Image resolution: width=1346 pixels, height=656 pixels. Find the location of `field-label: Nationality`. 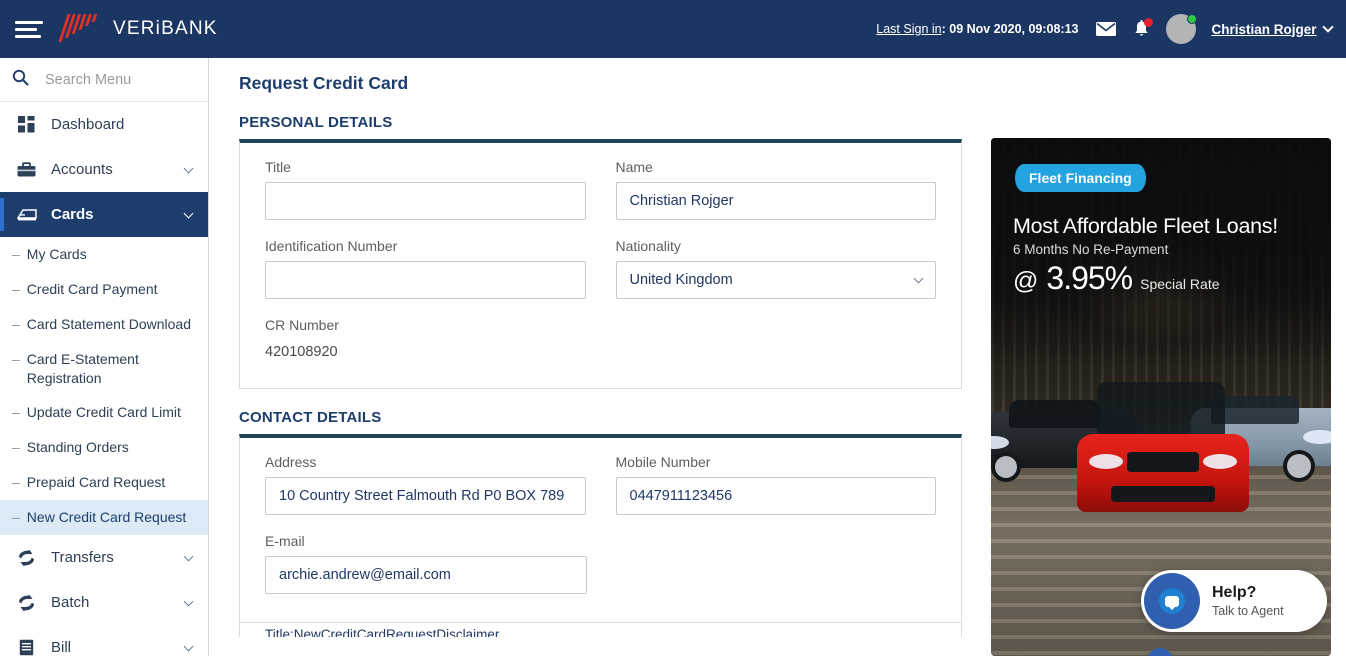

field-label: Nationality is located at coordinates (648, 246).